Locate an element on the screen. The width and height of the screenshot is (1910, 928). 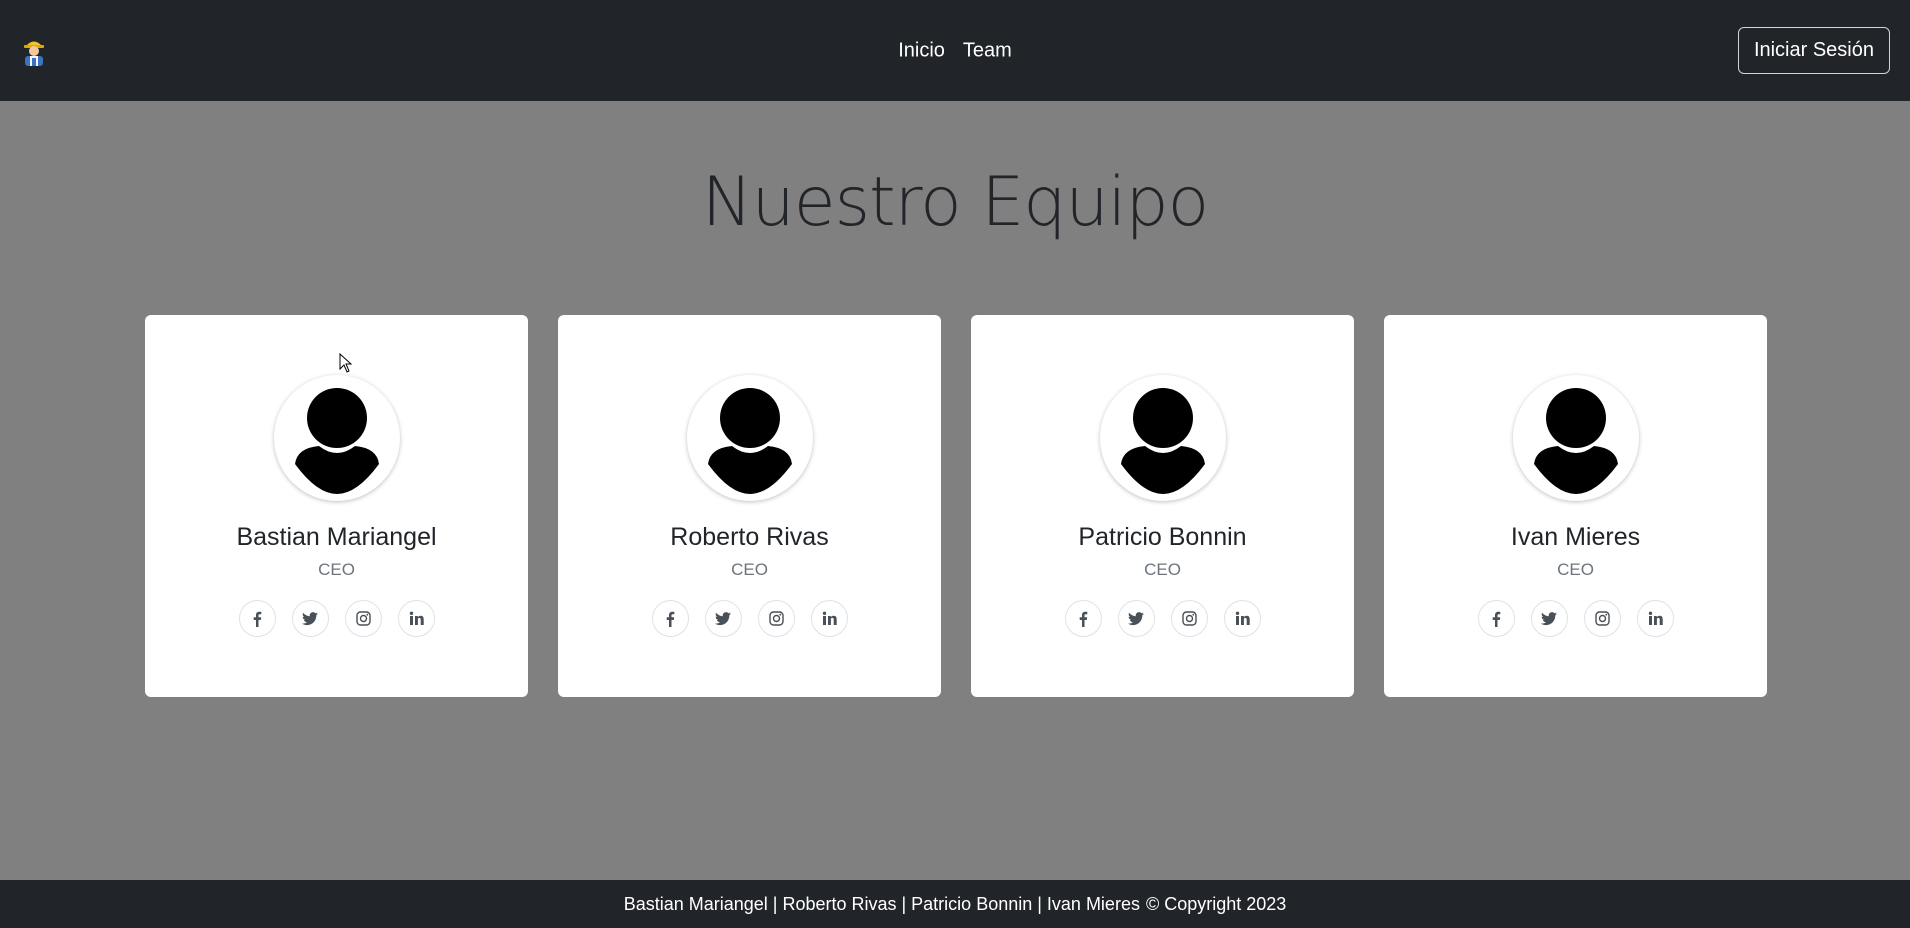
nav-link-team: Team is located at coordinates (987, 50).